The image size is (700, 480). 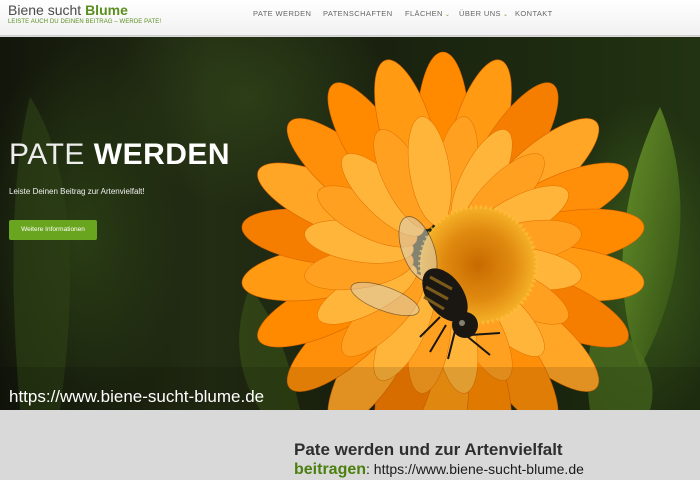 What do you see at coordinates (120, 154) in the screenshot?
I see `hero-title: PATE WERDEN` at bounding box center [120, 154].